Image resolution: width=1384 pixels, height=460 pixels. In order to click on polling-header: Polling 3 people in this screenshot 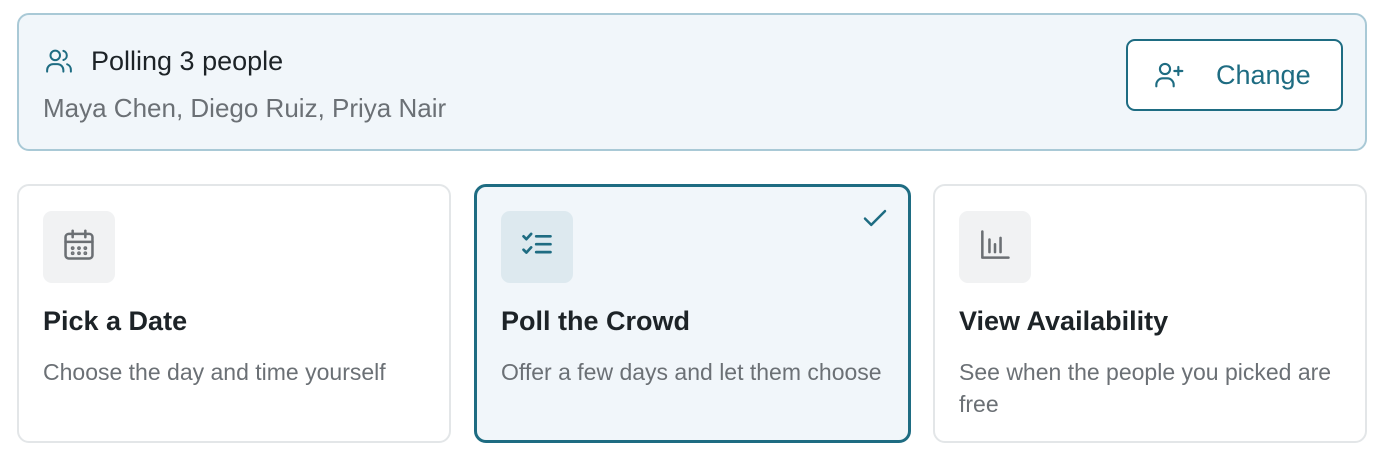, I will do `click(163, 61)`.